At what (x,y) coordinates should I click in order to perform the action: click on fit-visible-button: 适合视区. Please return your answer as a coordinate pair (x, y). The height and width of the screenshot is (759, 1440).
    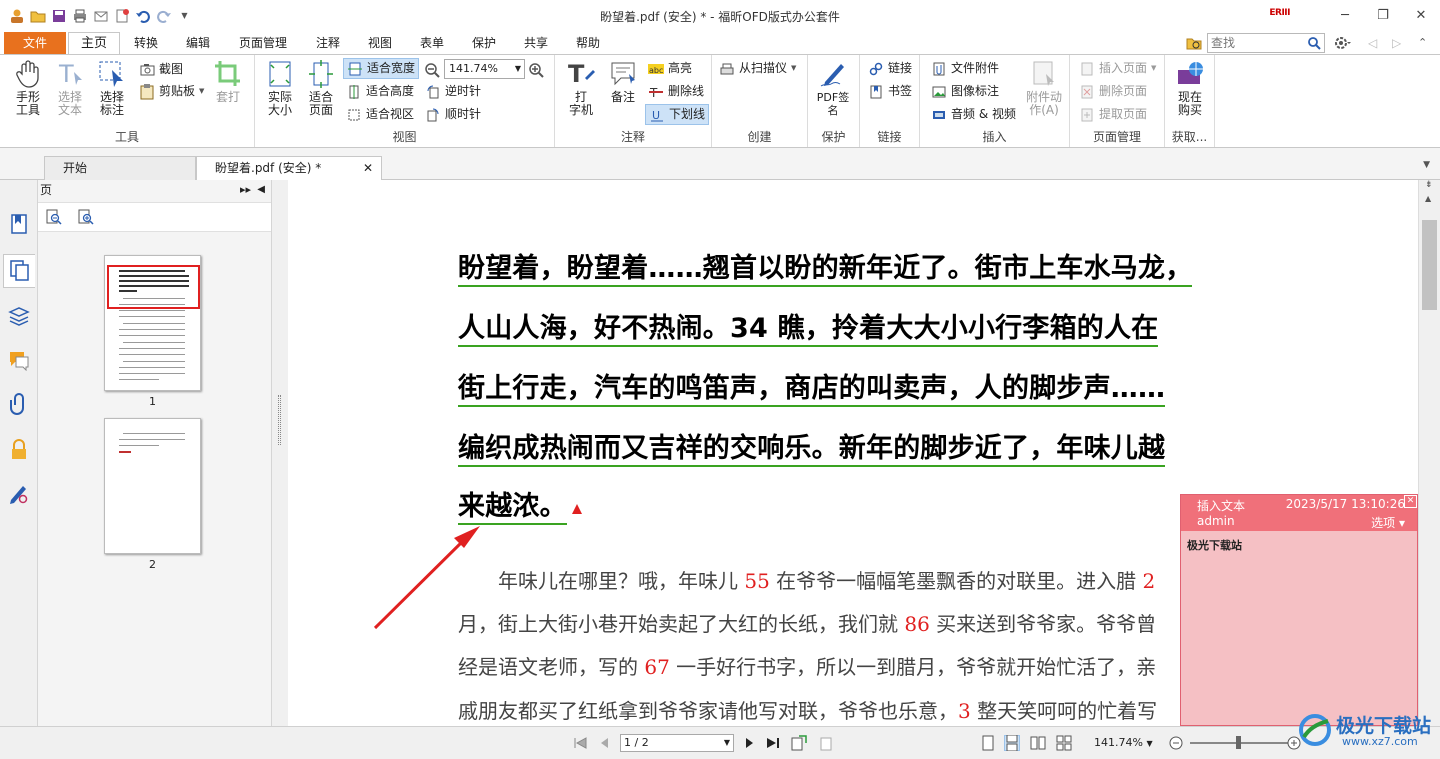
    Looking at the image, I should click on (380, 114).